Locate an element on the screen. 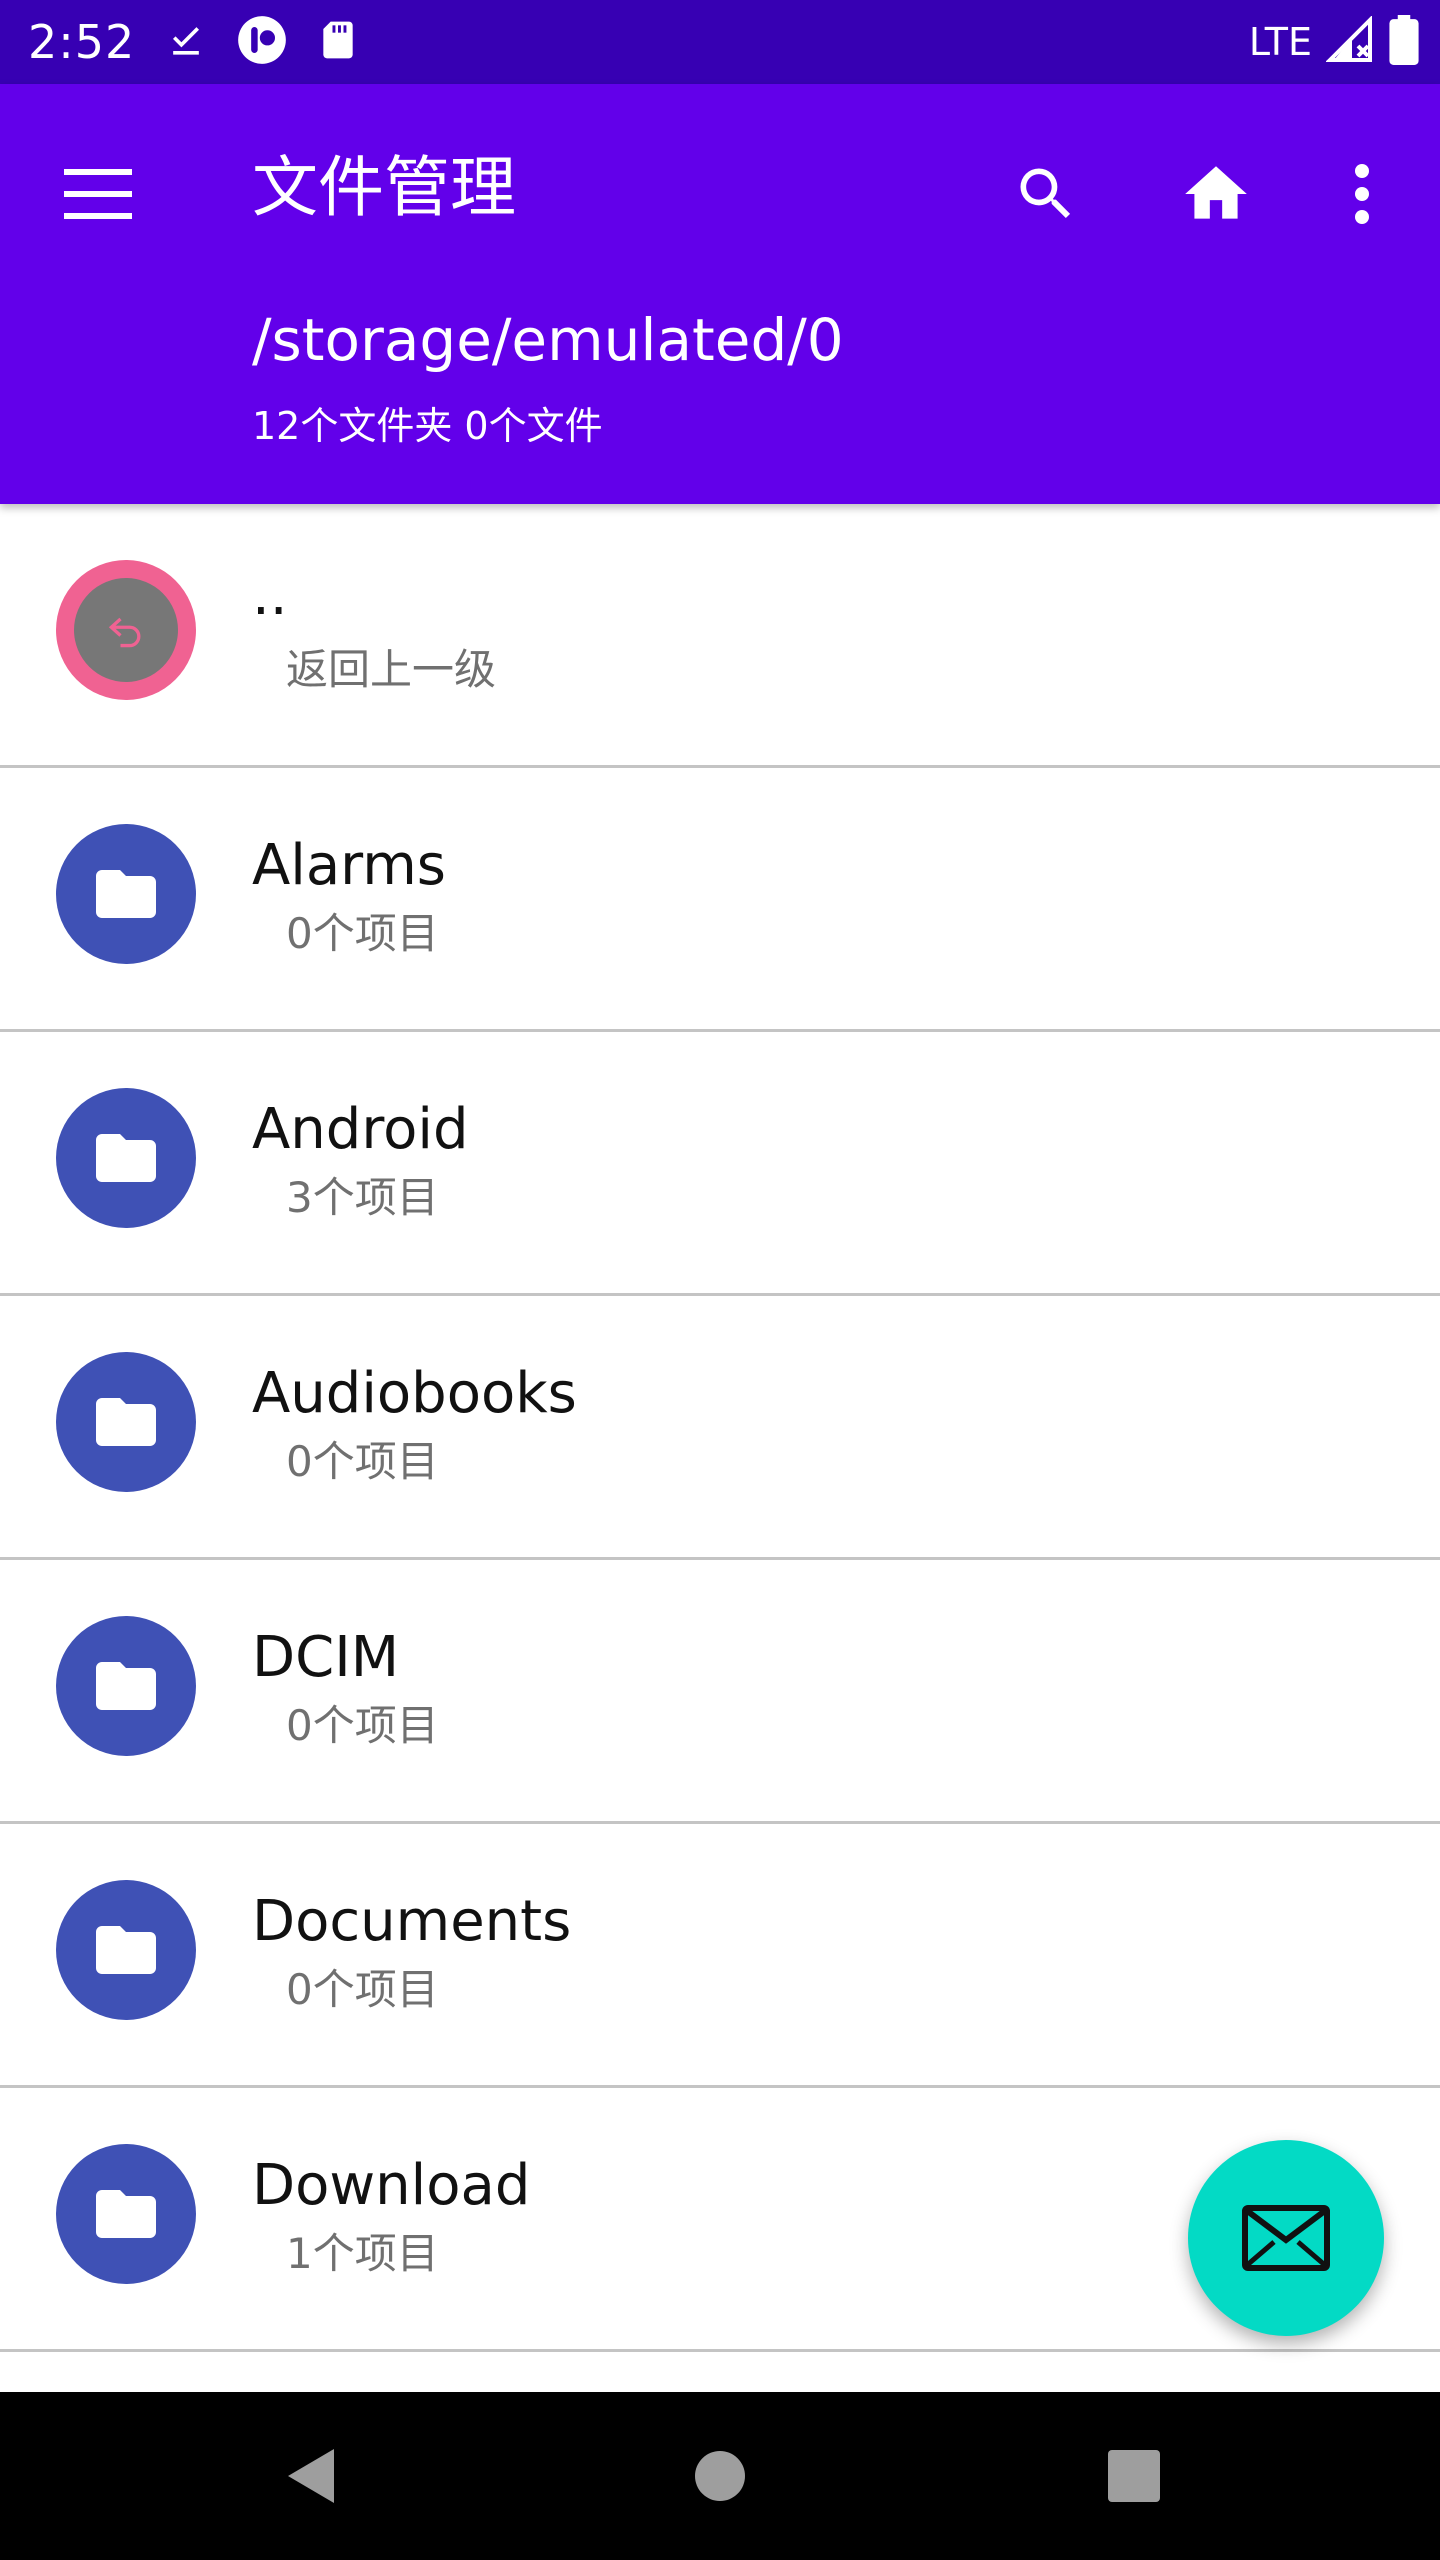 The image size is (1440, 2560). list-item-folder: Alarms 0个项目 is located at coordinates (720, 900).